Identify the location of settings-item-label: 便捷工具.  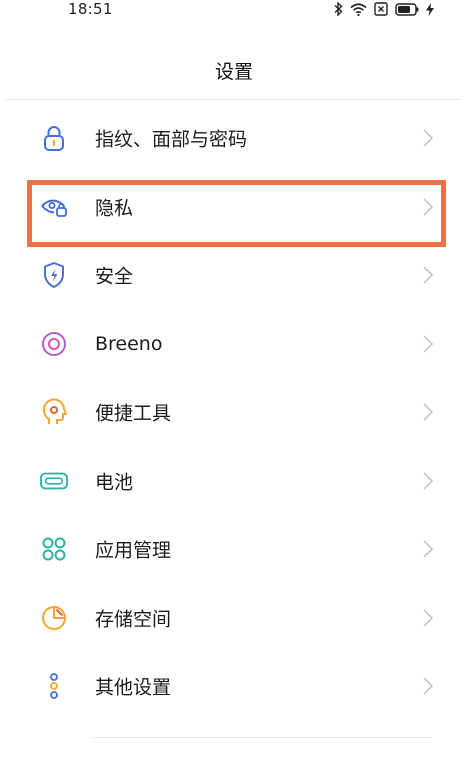
(133, 413).